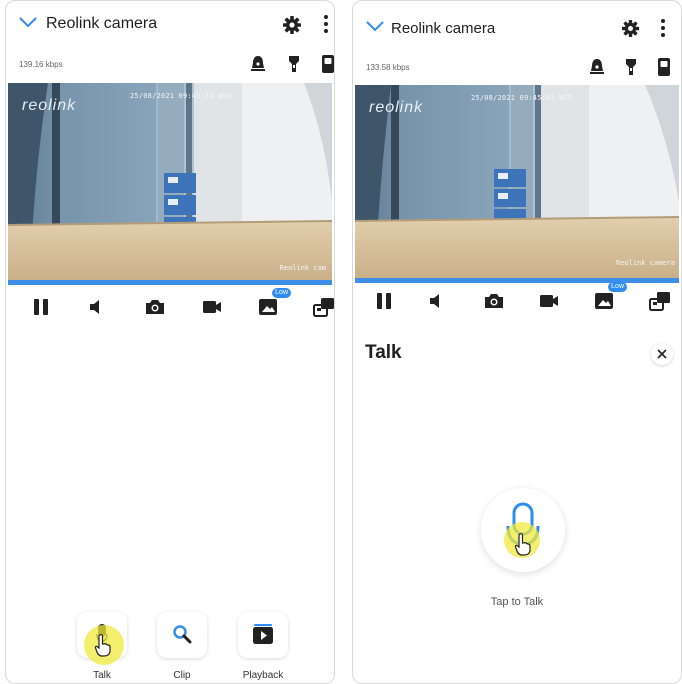  Describe the element at coordinates (181, 96) in the screenshot. I see `video-timestamp: 25/08/2021 09:45:14 WED` at that location.